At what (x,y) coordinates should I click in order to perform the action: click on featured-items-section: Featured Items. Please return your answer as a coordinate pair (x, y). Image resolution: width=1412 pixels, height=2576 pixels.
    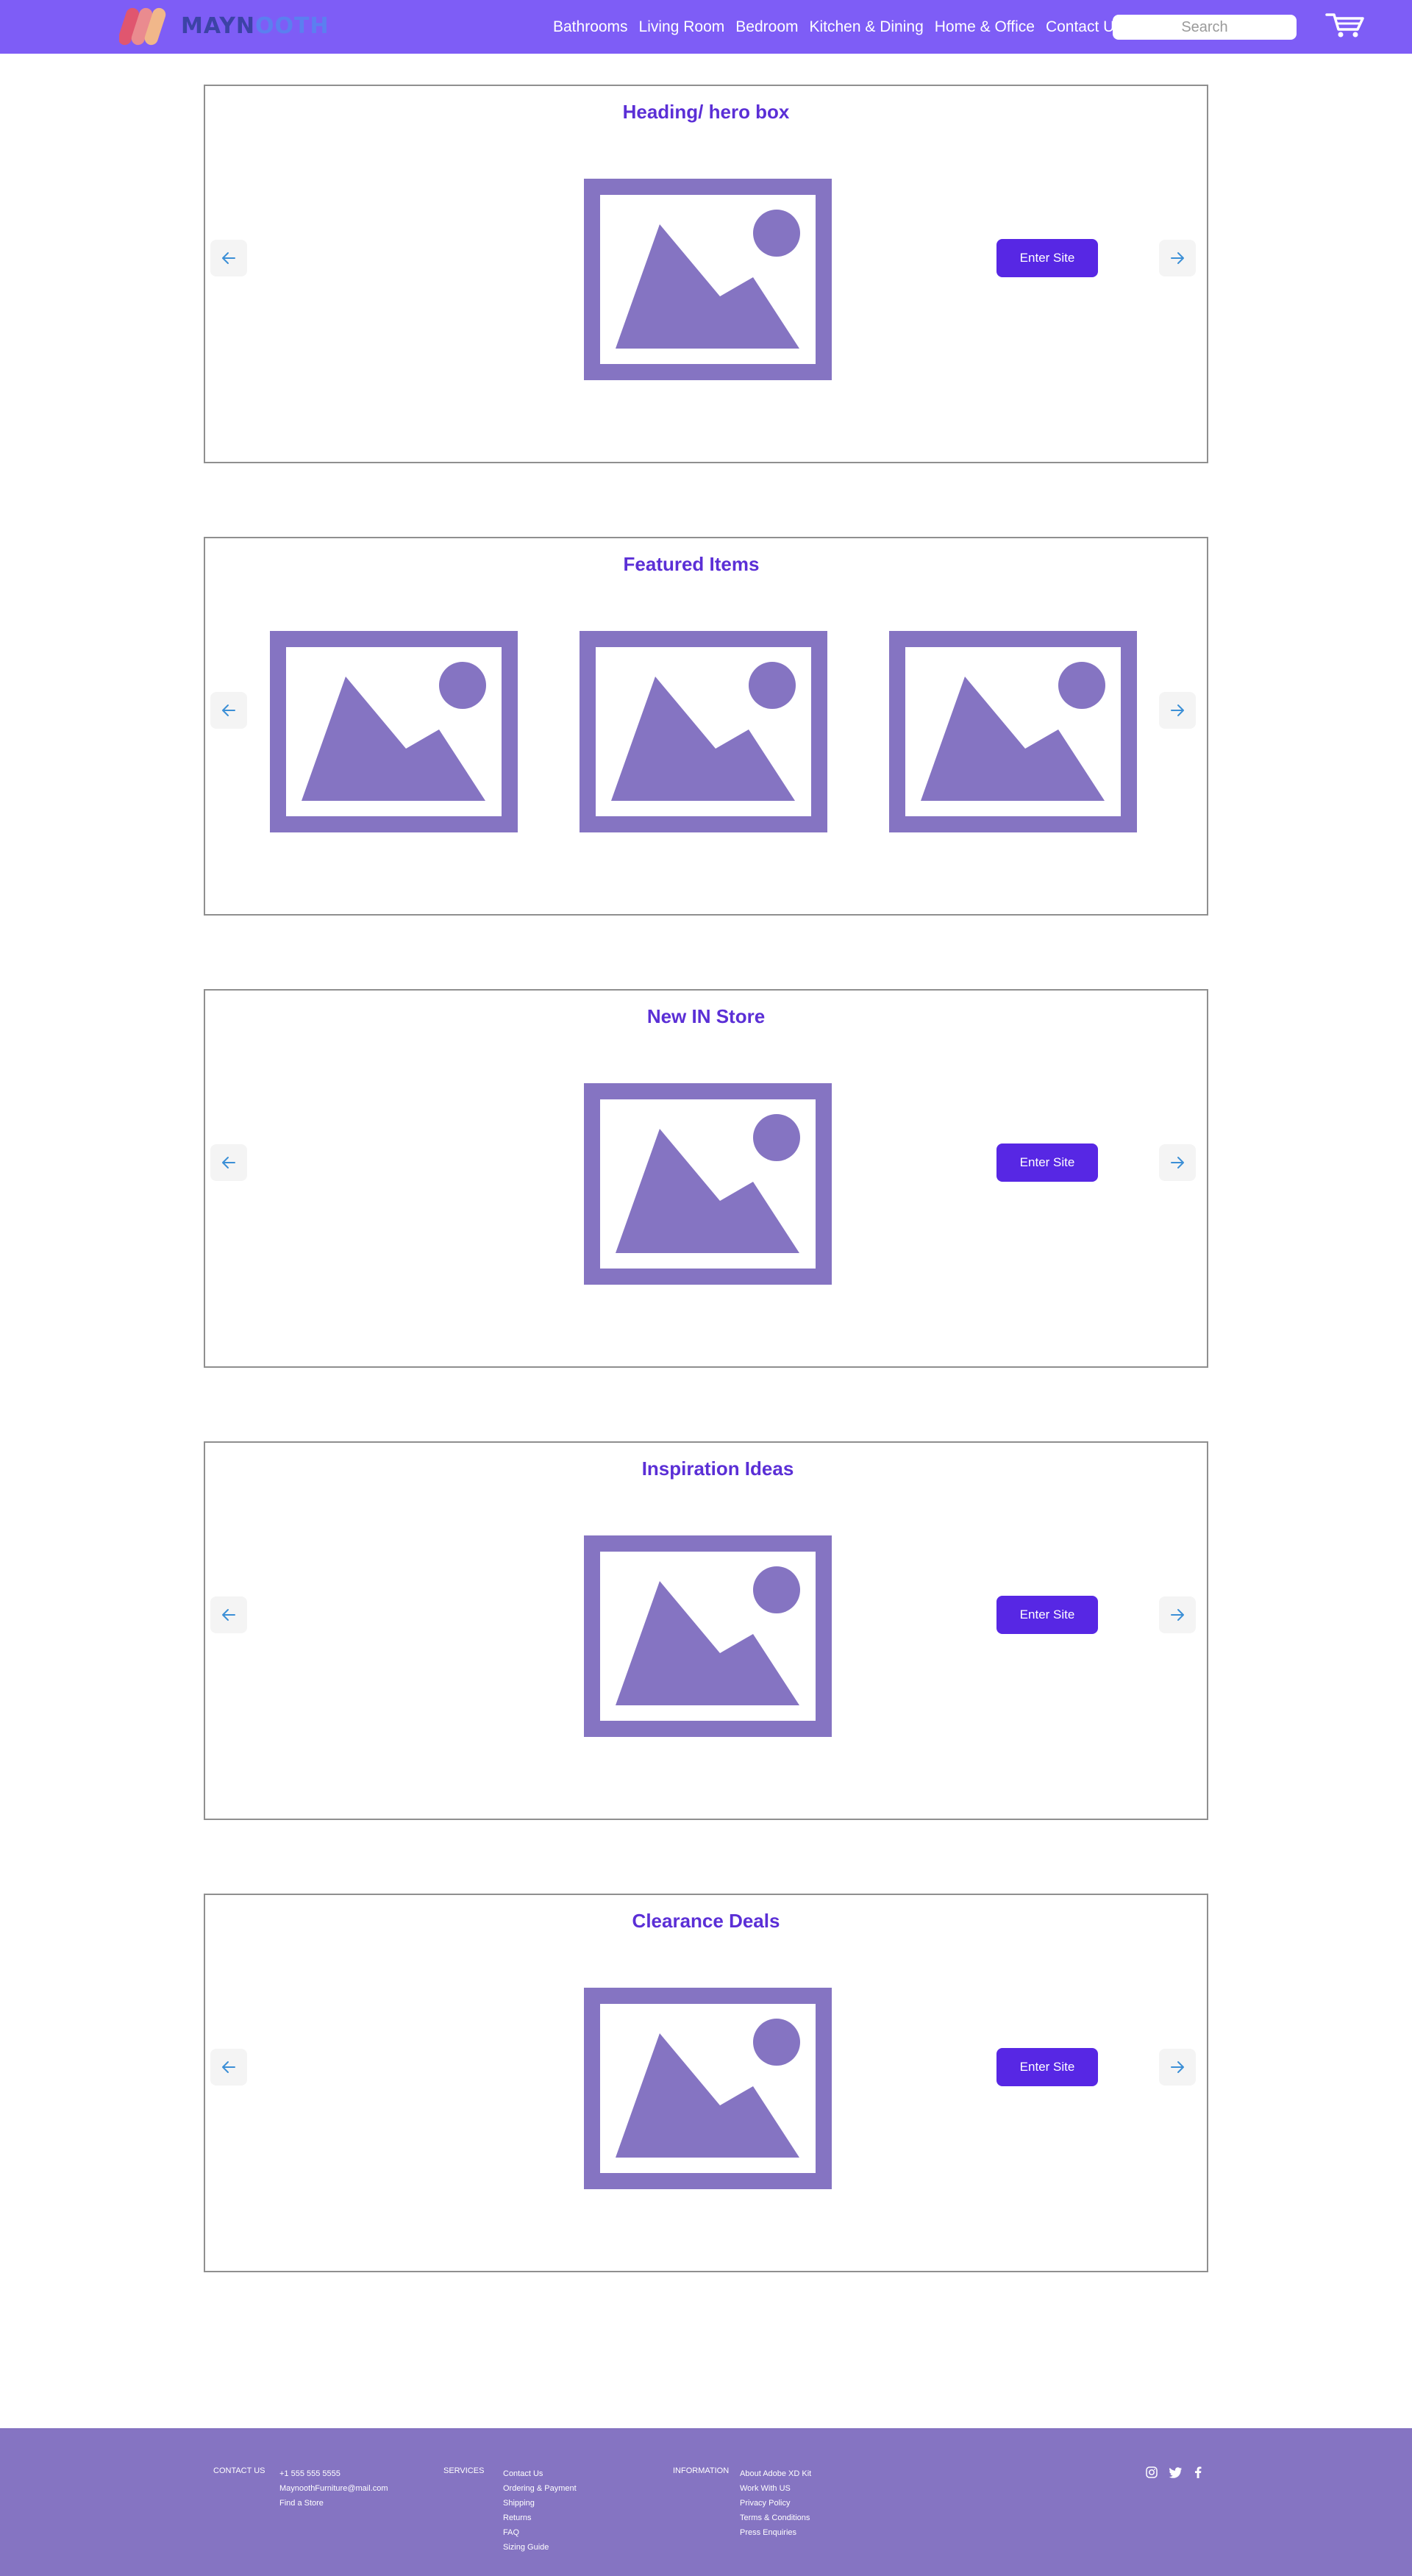
    Looking at the image, I should click on (706, 726).